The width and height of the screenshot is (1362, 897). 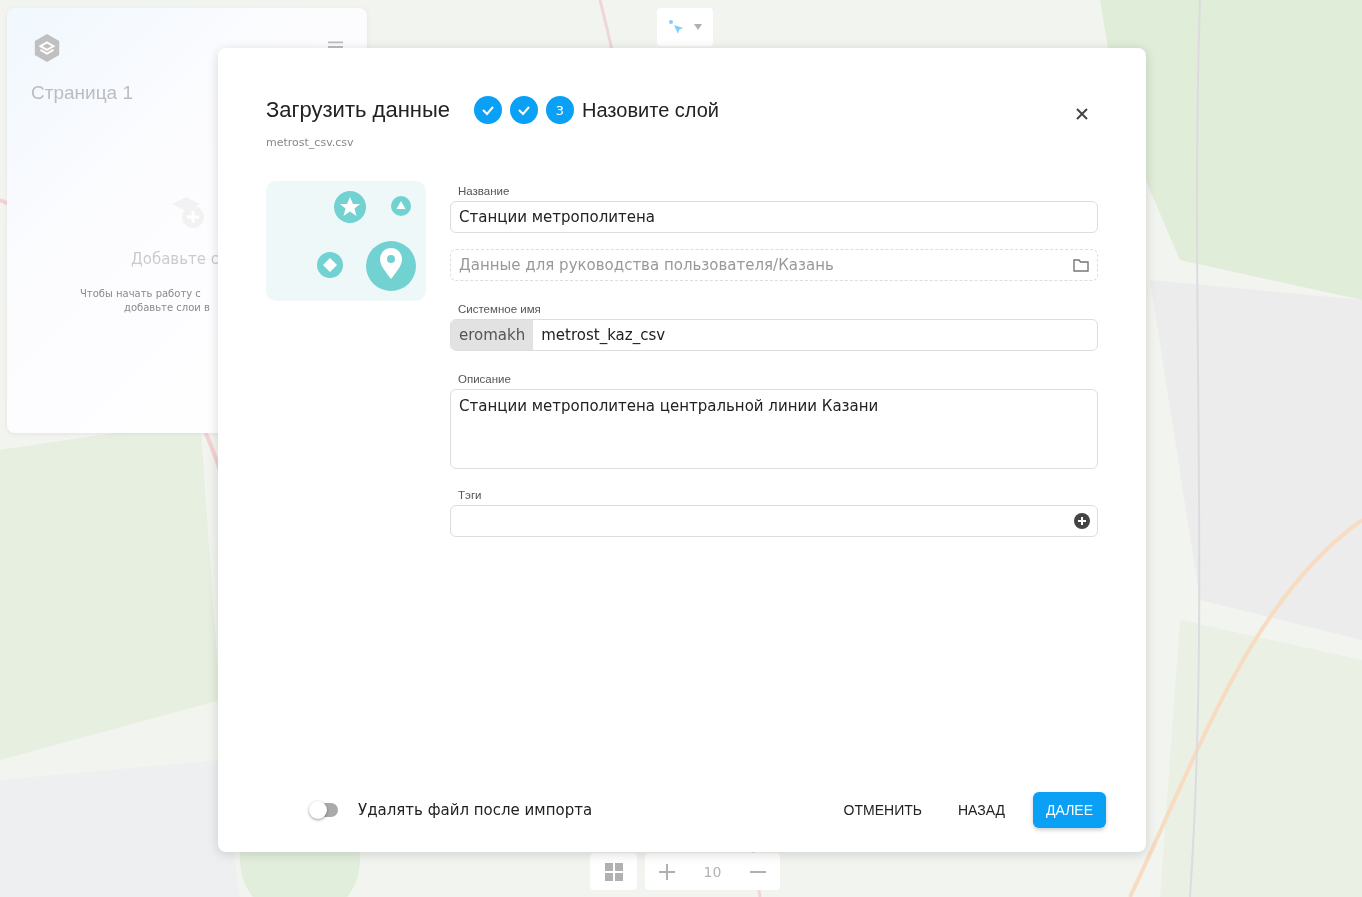 What do you see at coordinates (500, 309) in the screenshot?
I see `field-label: Системное имя` at bounding box center [500, 309].